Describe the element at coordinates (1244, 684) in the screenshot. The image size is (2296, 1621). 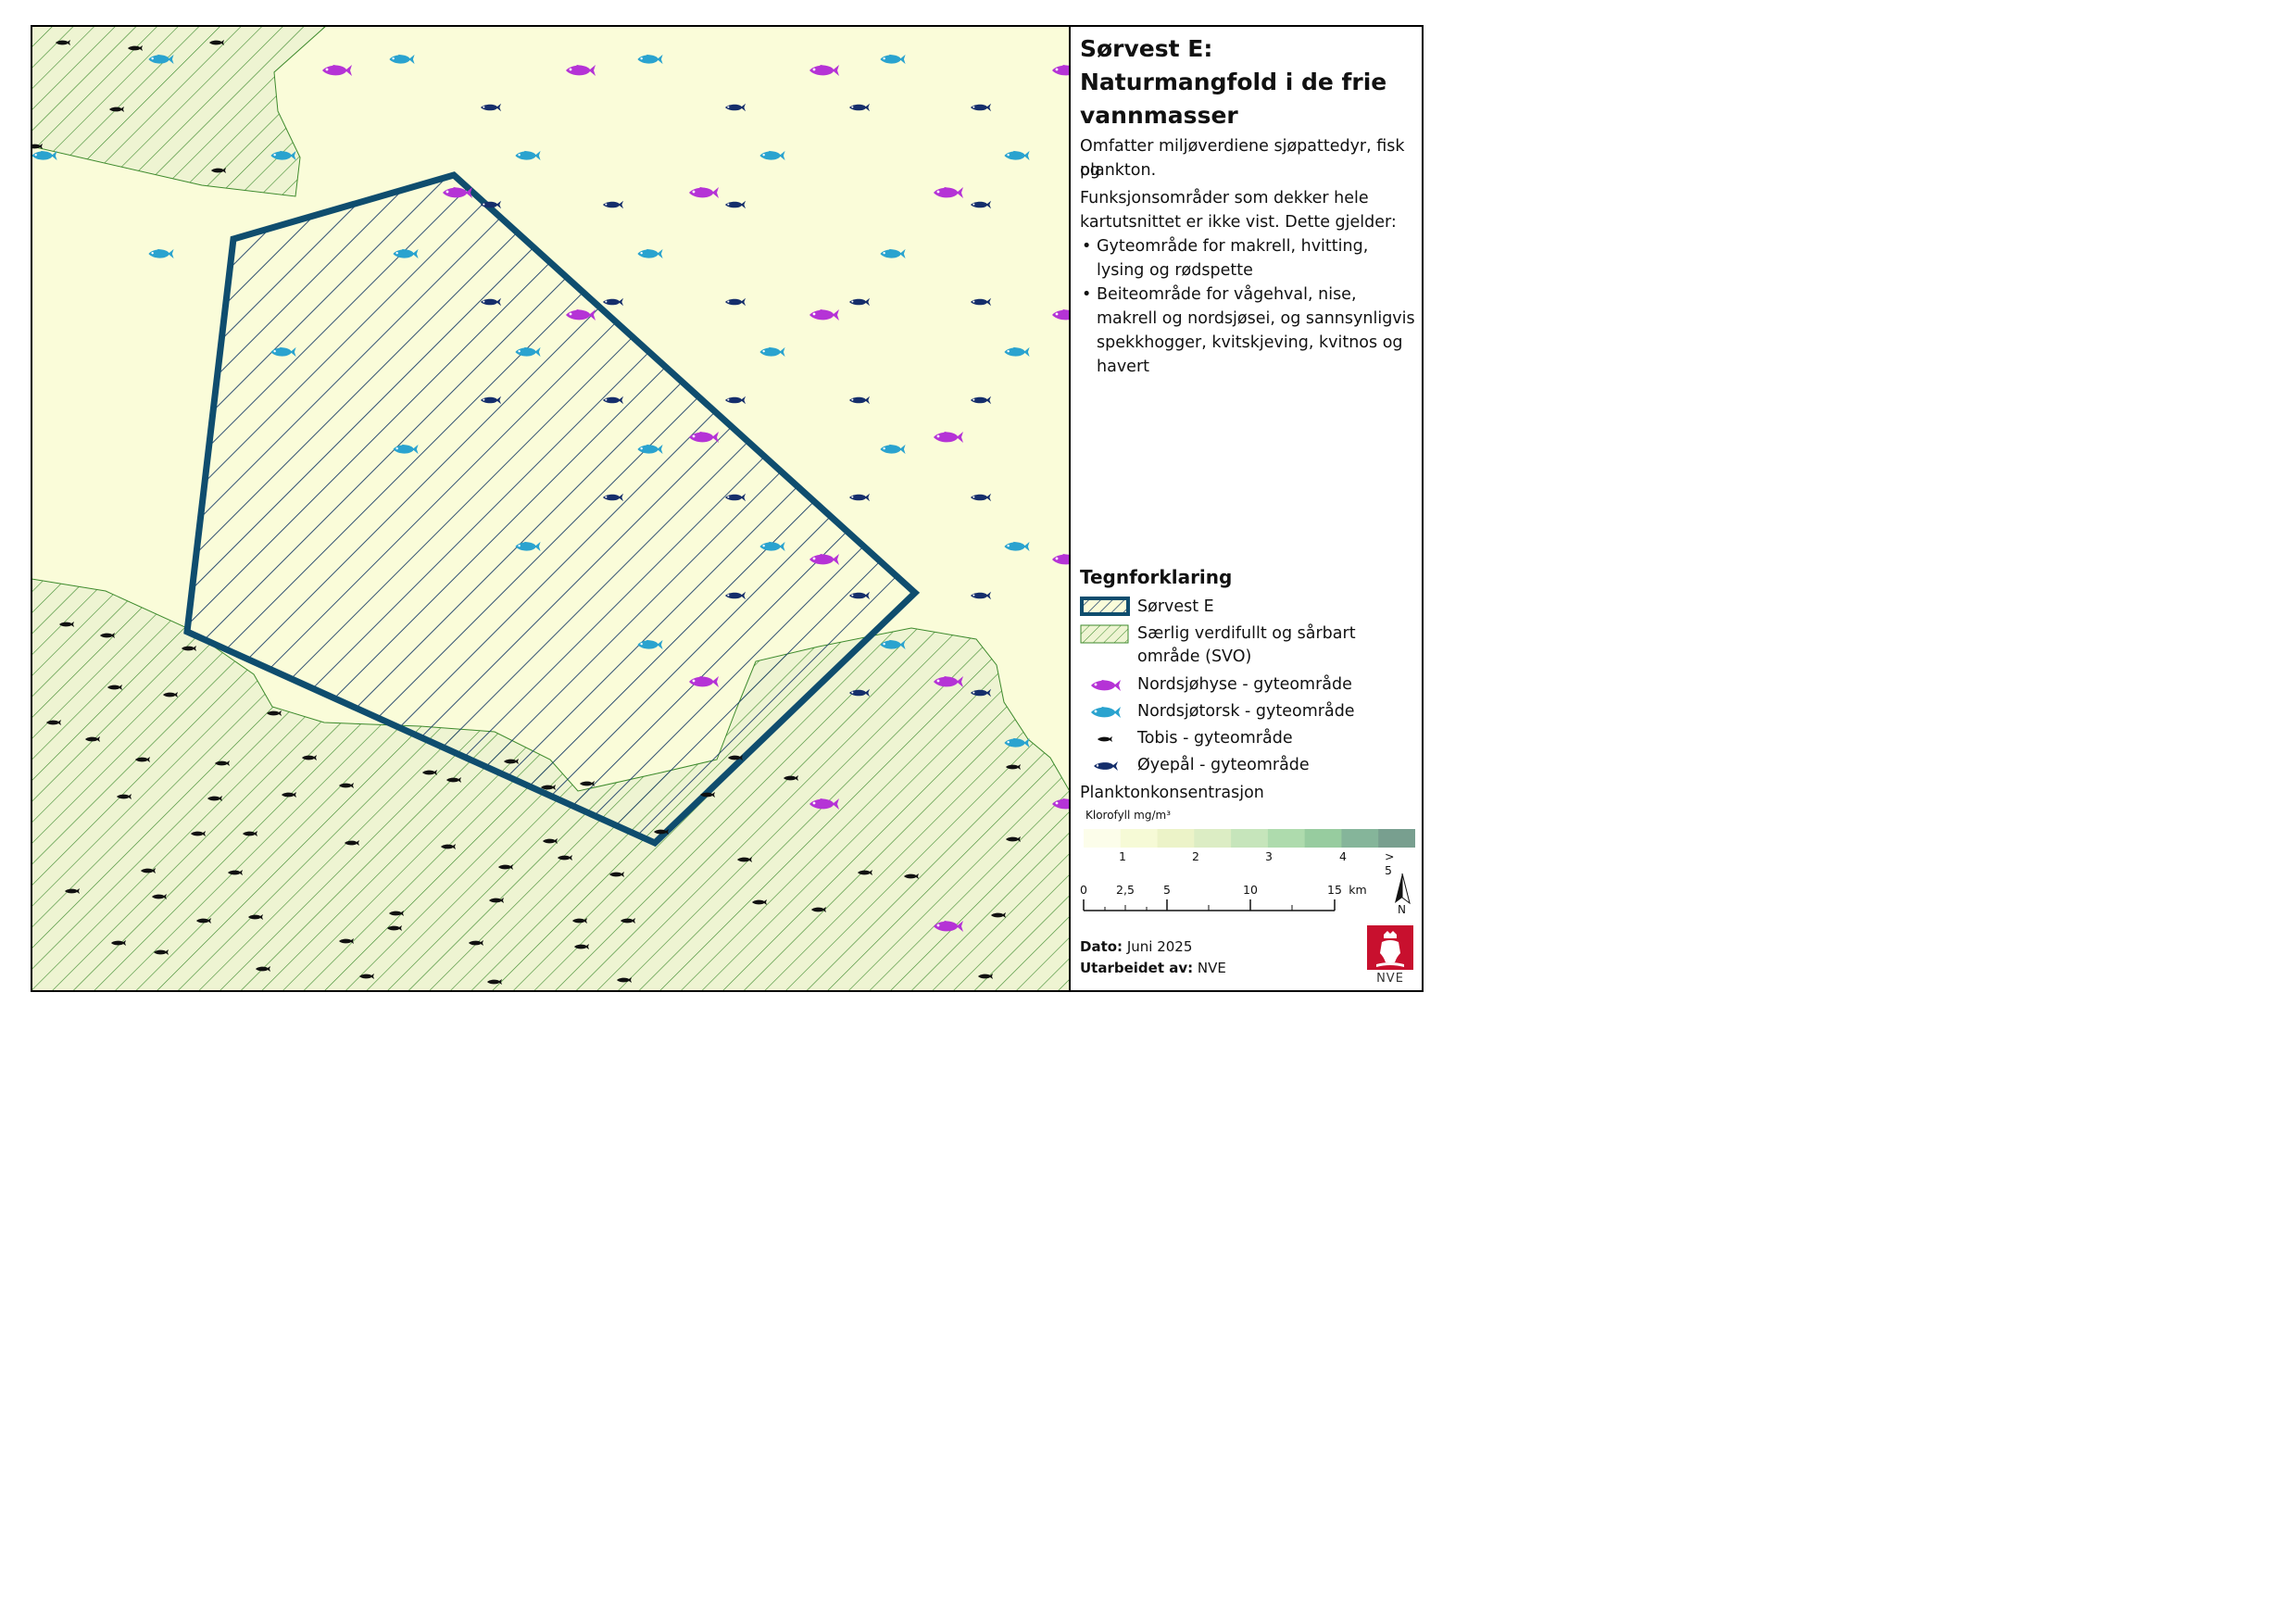
I see `legend-hyse-label: Nordsjøhyse - gyteområde` at that location.